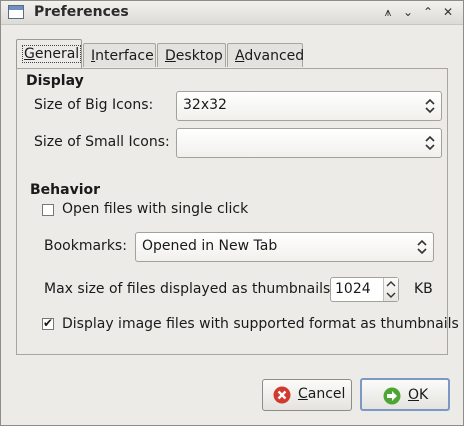  What do you see at coordinates (81, 12) in the screenshot?
I see `window-title: Preferences` at bounding box center [81, 12].